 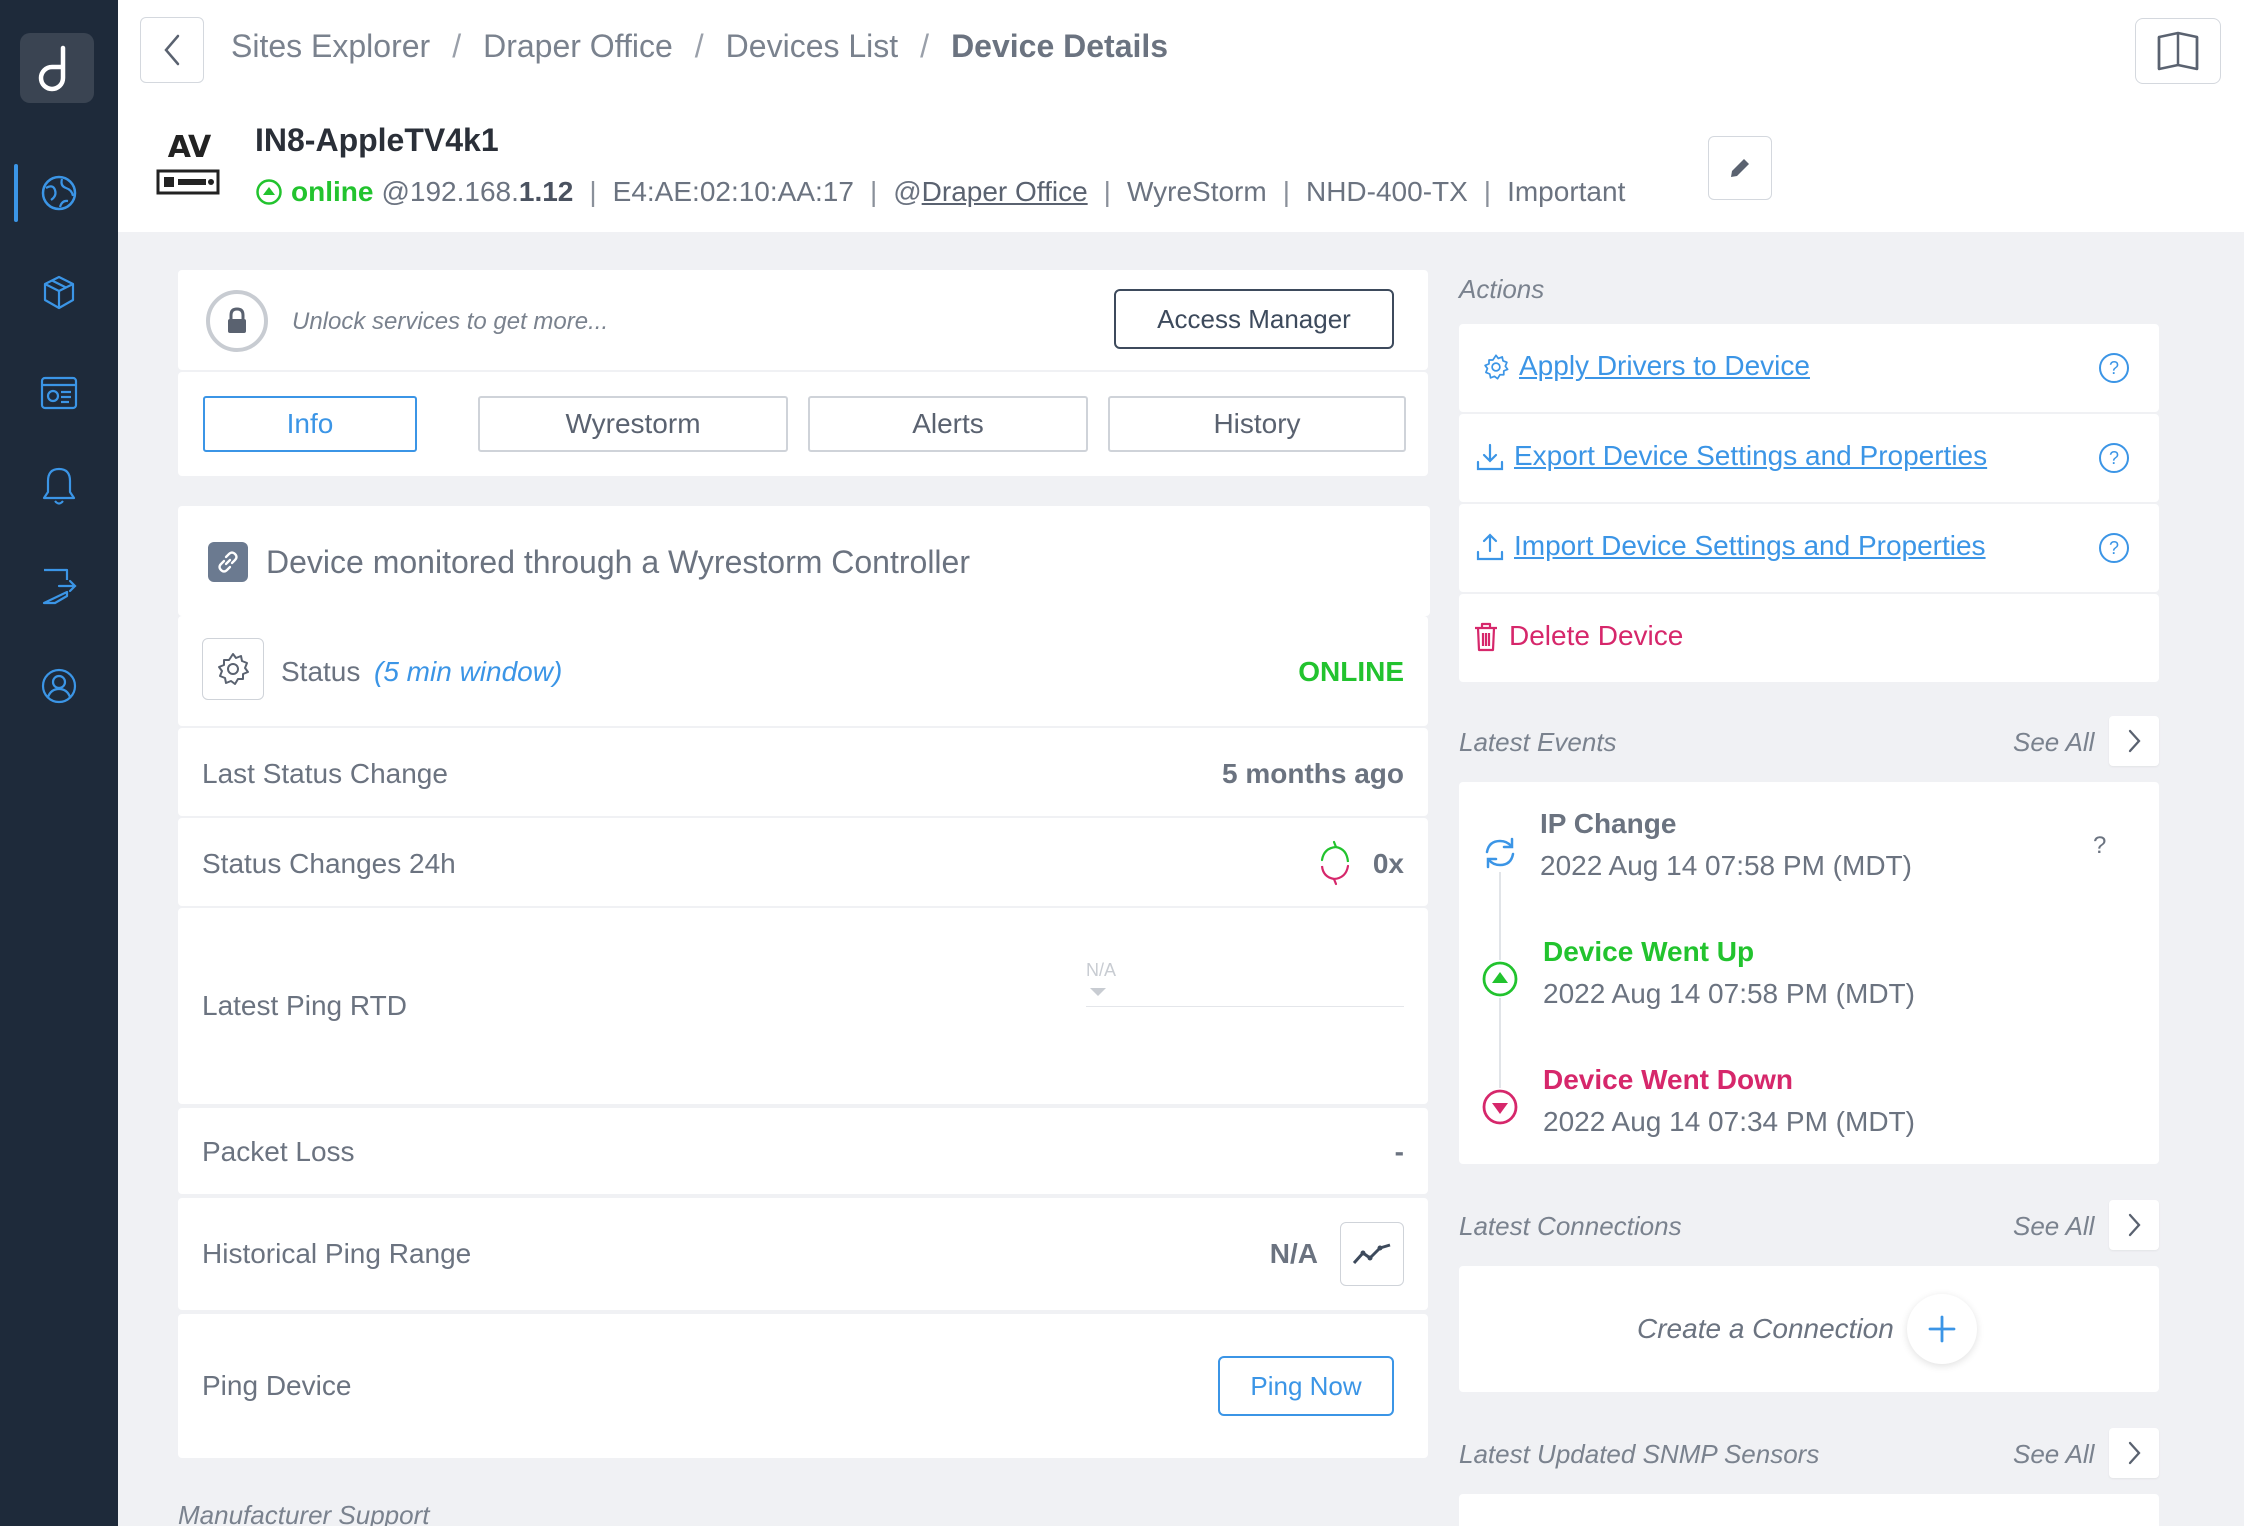 What do you see at coordinates (1668, 1079) in the screenshot?
I see `event-title: Device Went Down` at bounding box center [1668, 1079].